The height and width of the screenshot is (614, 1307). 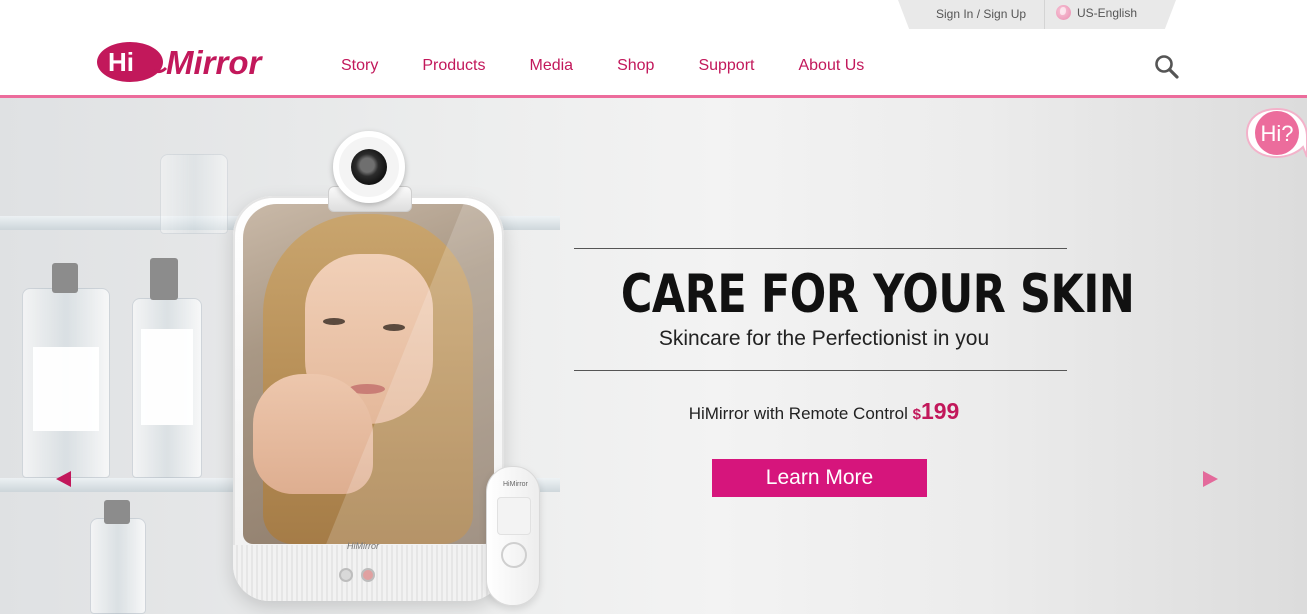 I want to click on promo-line: HiMirror with Remote Control $199, so click(x=824, y=411).